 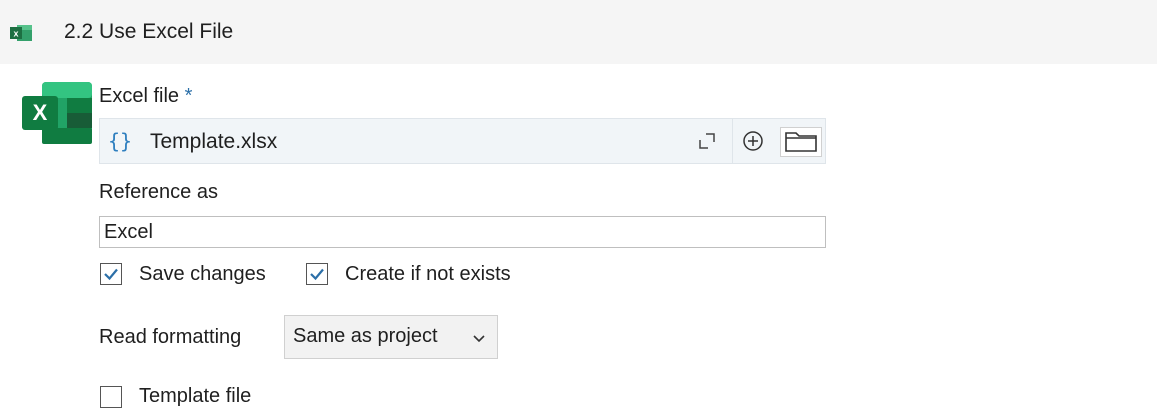 What do you see at coordinates (158, 192) in the screenshot?
I see `reference-as-label: Reference as` at bounding box center [158, 192].